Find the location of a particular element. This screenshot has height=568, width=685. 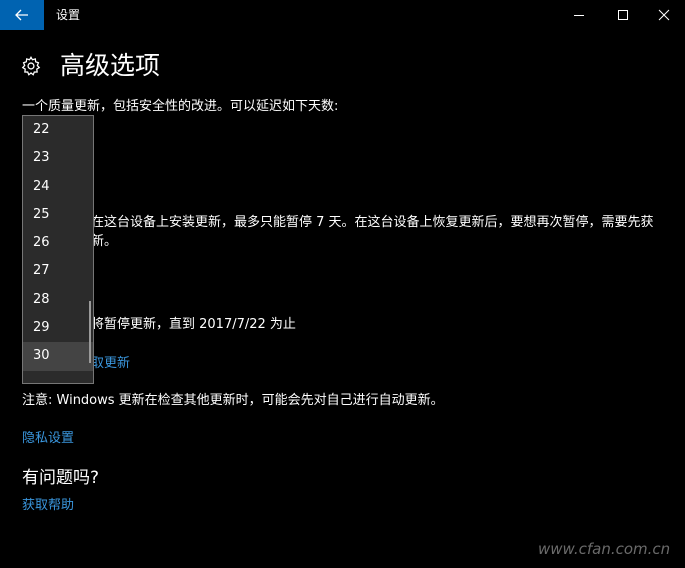

quality-update-description: 一个质量更新，包括安全性的改进。可以延迟如下天数: is located at coordinates (180, 106).